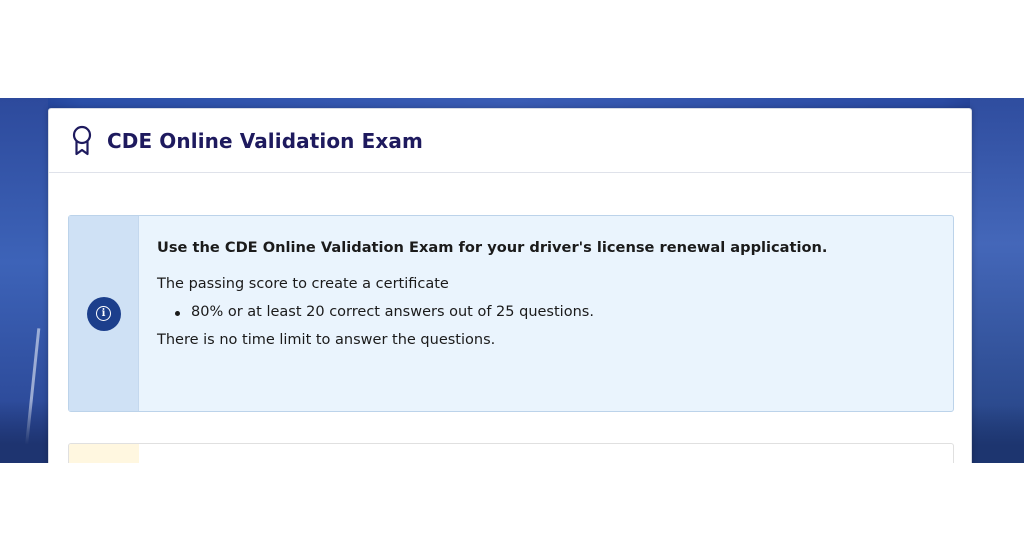  What do you see at coordinates (82, 141) in the screenshot?
I see `award-icon` at bounding box center [82, 141].